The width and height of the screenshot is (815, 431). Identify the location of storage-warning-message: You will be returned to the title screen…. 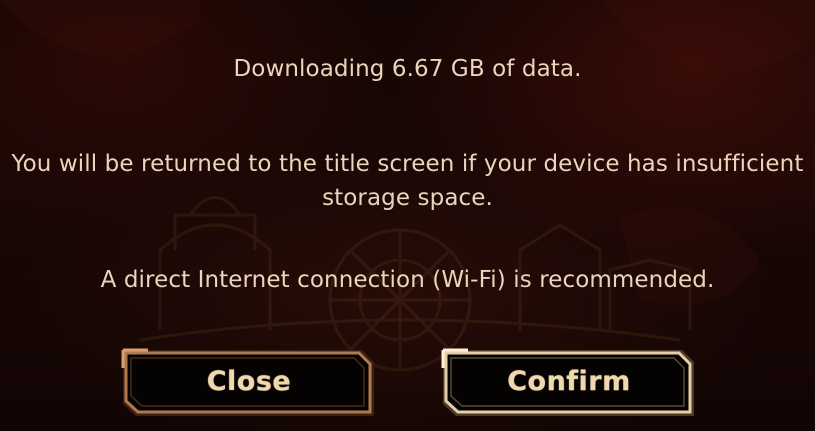
(407, 181).